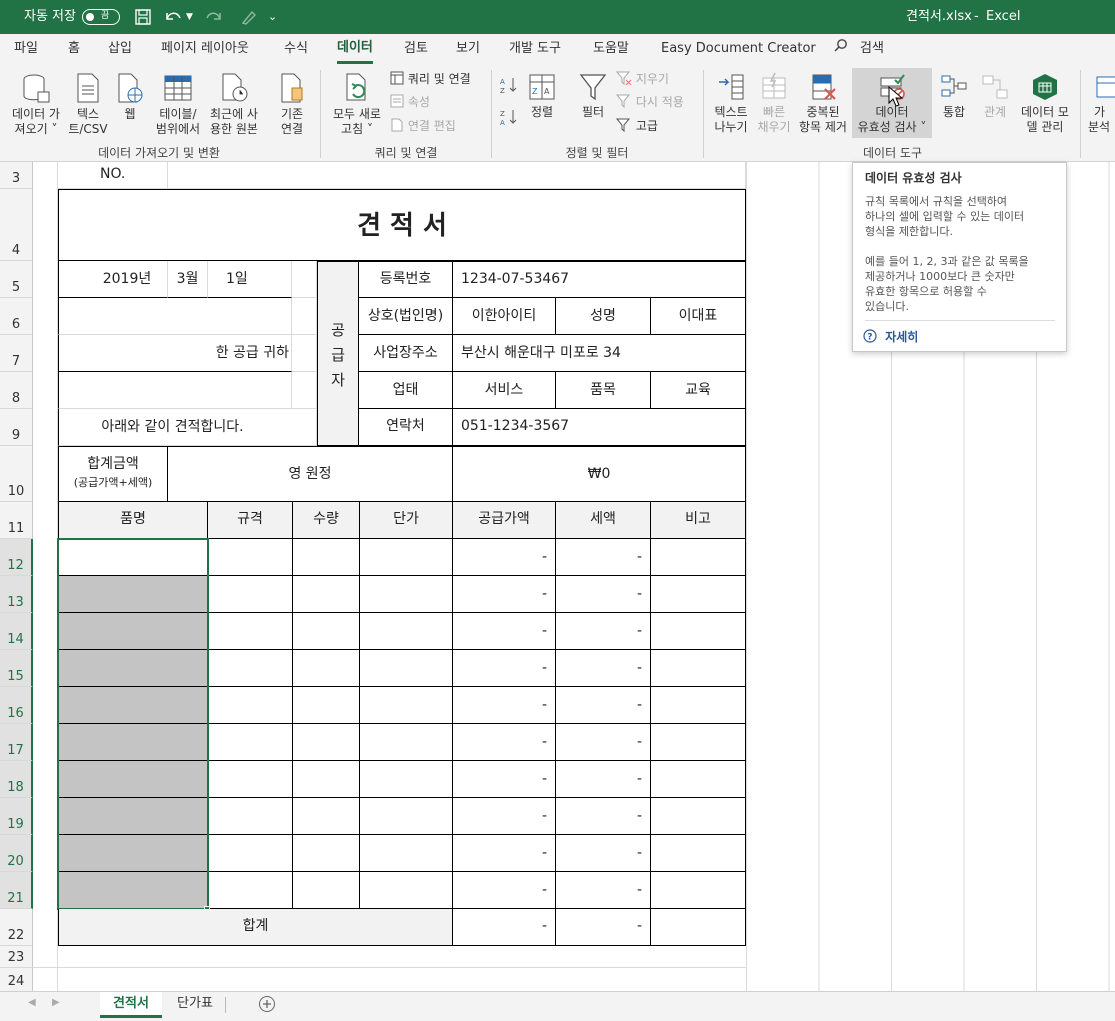 This screenshot has width=1115, height=1021. What do you see at coordinates (45, 577) in the screenshot?
I see `column-a` at bounding box center [45, 577].